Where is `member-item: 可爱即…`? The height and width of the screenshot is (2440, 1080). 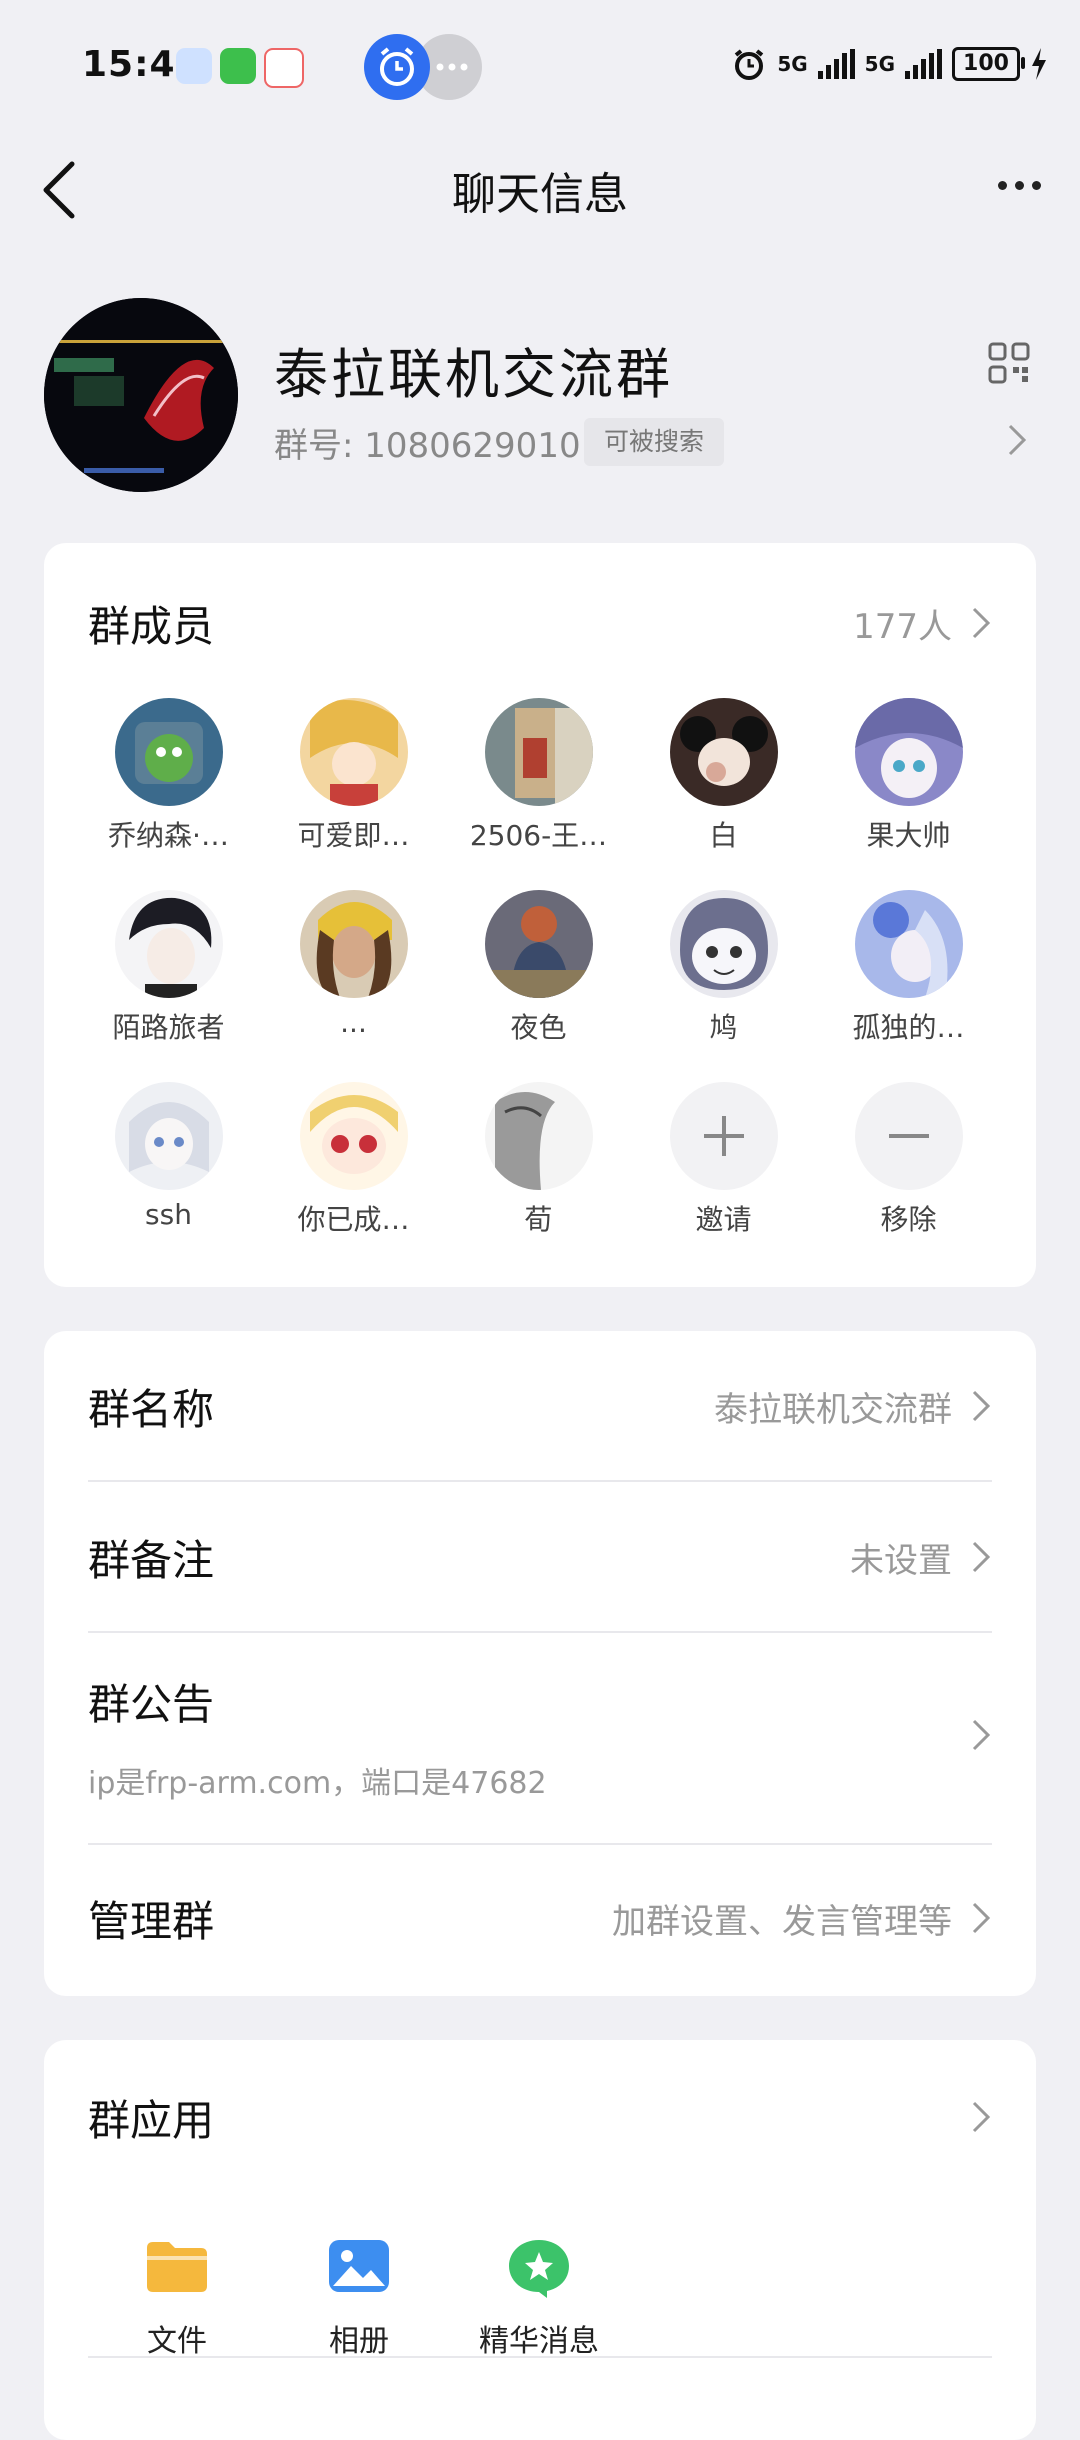
member-item: 可爱即… is located at coordinates (353, 776).